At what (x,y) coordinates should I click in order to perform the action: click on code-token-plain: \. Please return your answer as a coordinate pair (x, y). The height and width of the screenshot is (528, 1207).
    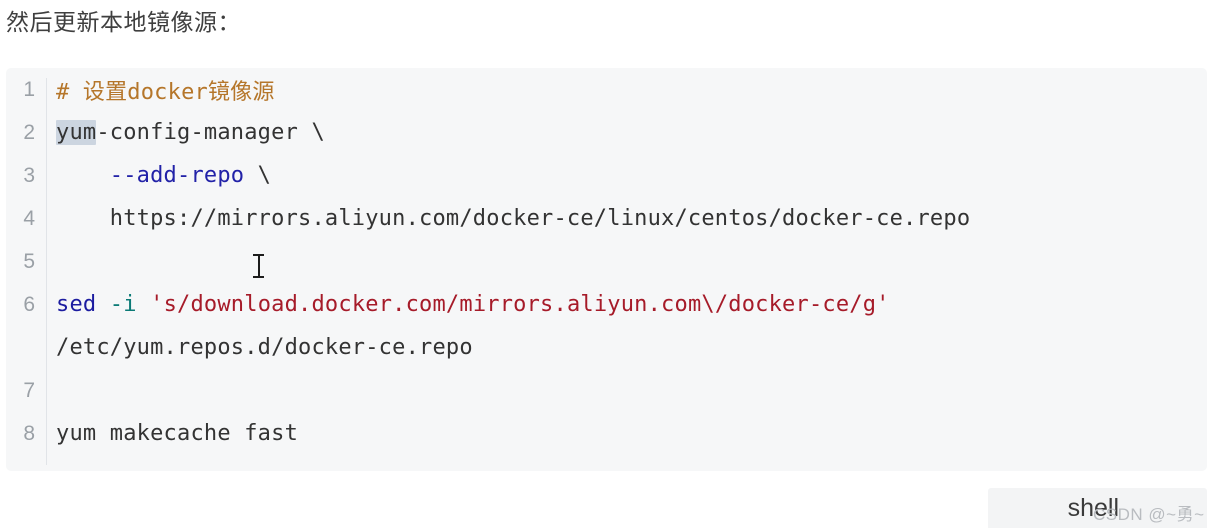
    Looking at the image, I should click on (258, 175).